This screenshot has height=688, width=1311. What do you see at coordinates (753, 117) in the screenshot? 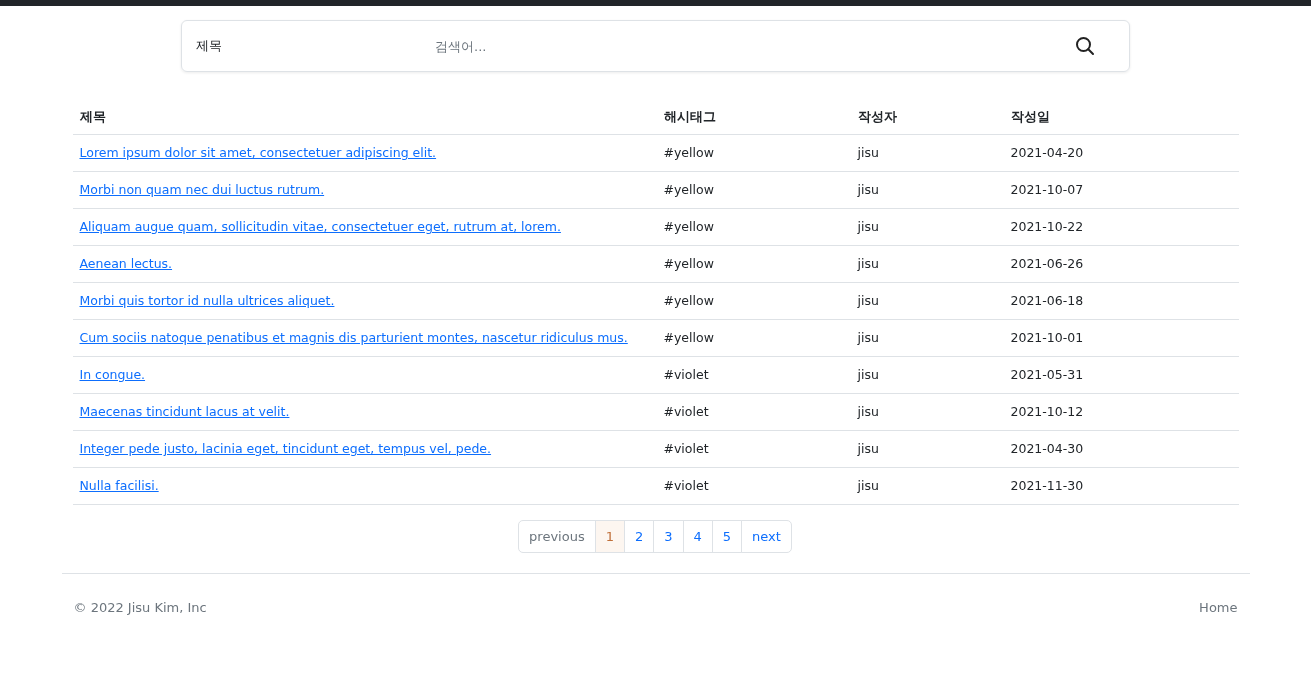
I see `column-header: 해시태그` at bounding box center [753, 117].